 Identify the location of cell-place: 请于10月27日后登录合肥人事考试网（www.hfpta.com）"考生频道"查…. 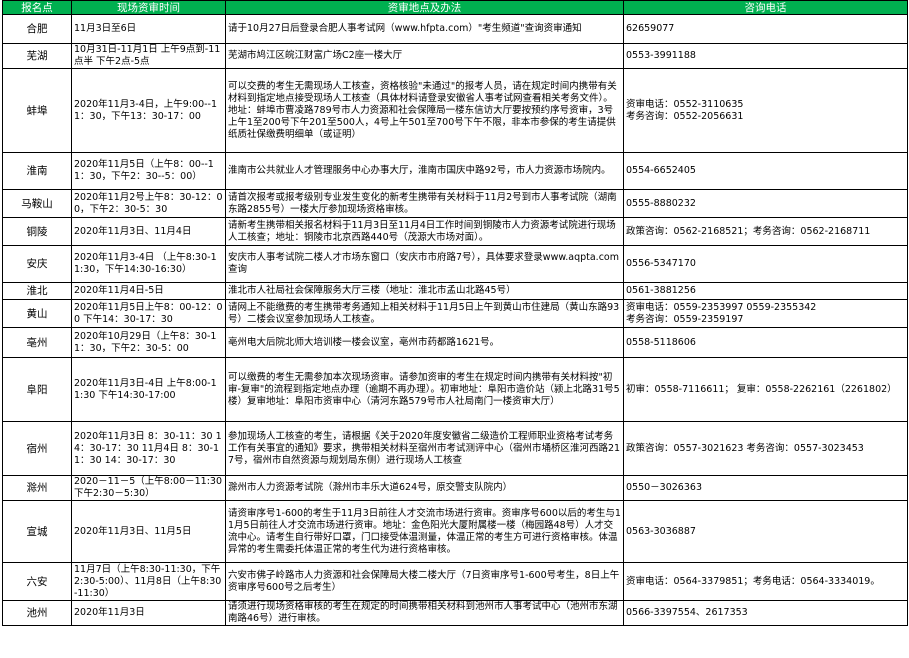
(424, 29).